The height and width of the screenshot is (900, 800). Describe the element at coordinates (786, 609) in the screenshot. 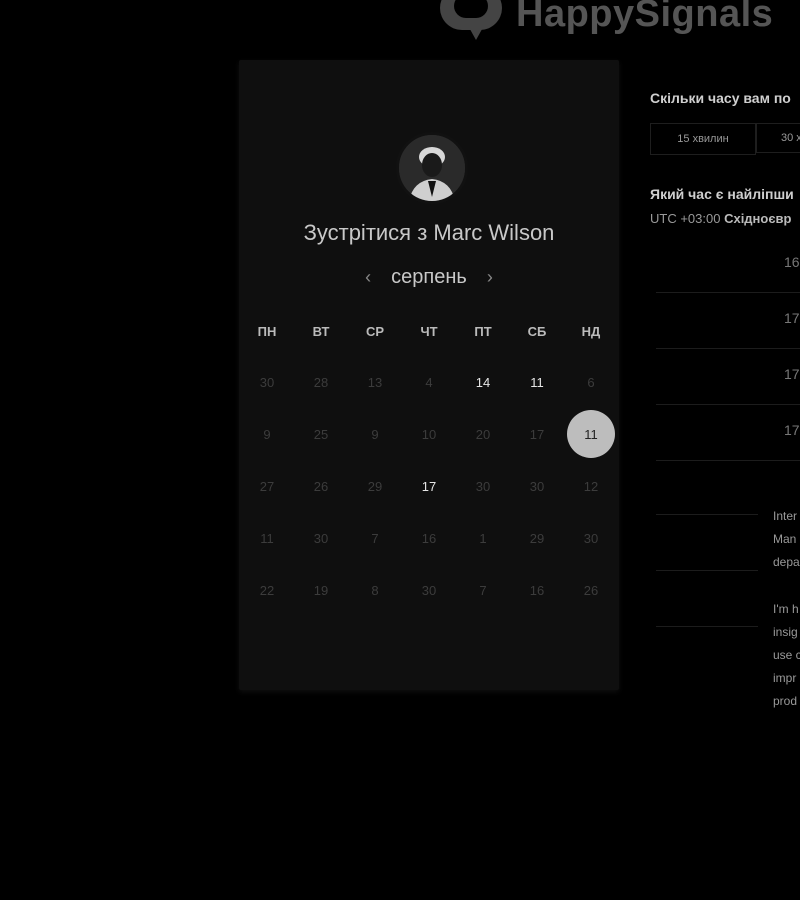

I see `bio-line: I'm h` at that location.